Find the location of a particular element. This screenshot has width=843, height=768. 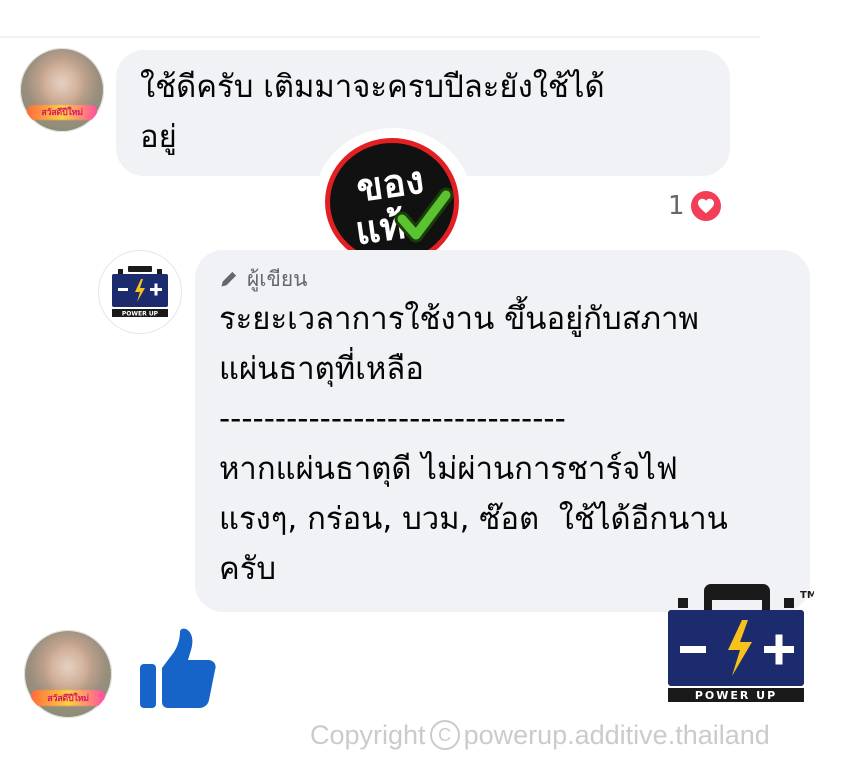

sticker-text-bottom: แท้ is located at coordinates (380, 228).